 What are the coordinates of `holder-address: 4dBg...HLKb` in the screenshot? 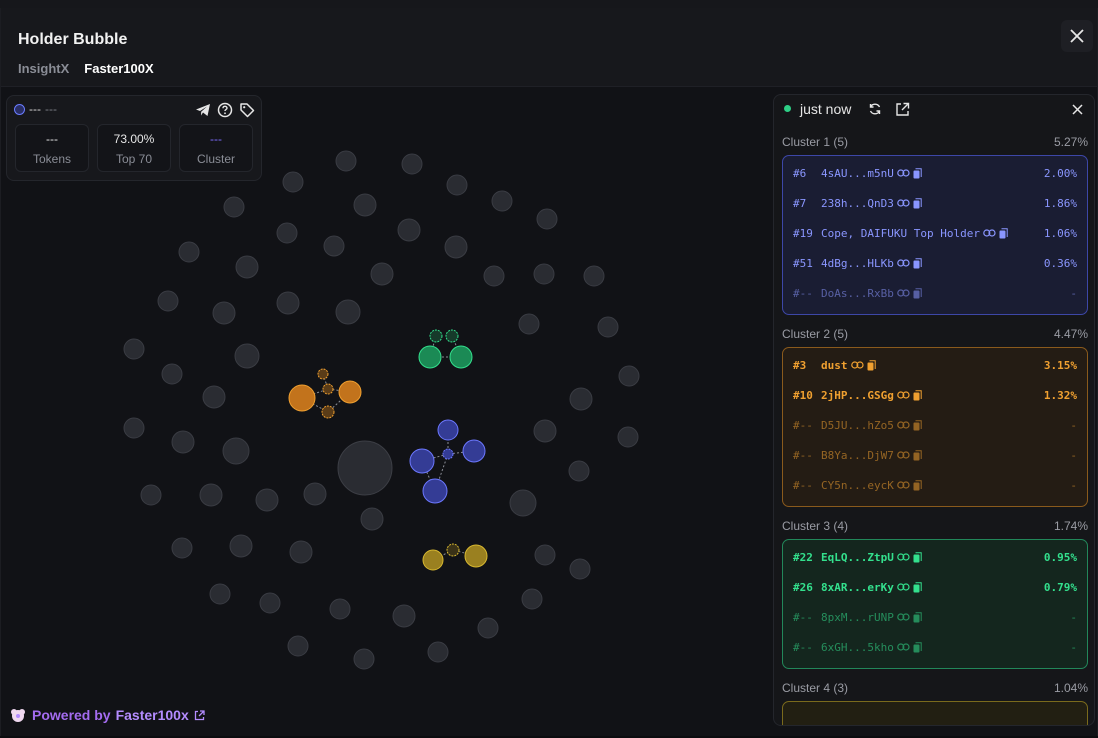 It's located at (857, 263).